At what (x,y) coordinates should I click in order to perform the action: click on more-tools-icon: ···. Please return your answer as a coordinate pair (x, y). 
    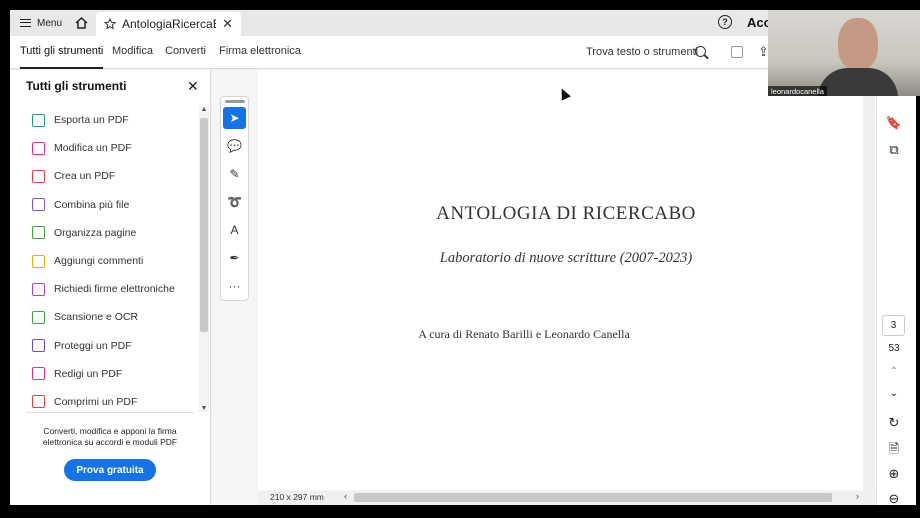
    Looking at the image, I should click on (234, 286).